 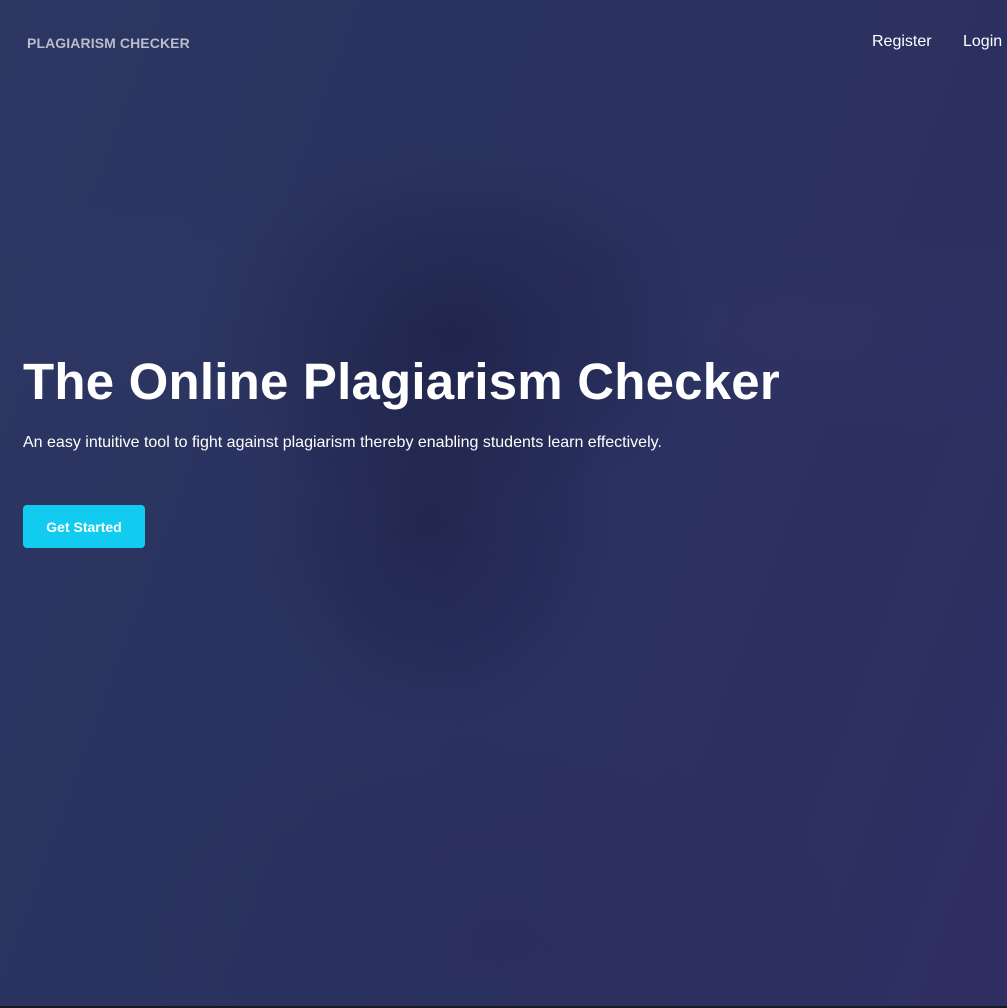 What do you see at coordinates (108, 43) in the screenshot?
I see `brand-logo: PLAGIARISM CHECKER` at bounding box center [108, 43].